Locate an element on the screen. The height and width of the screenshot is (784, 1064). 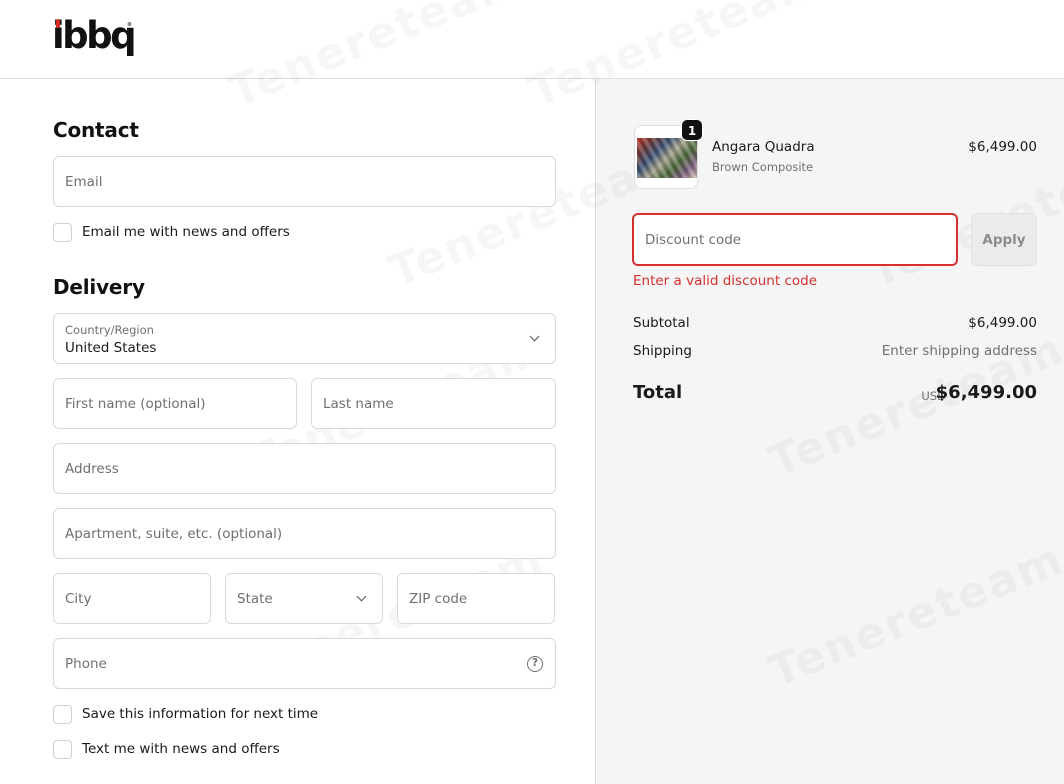
address-input is located at coordinates (304, 469).